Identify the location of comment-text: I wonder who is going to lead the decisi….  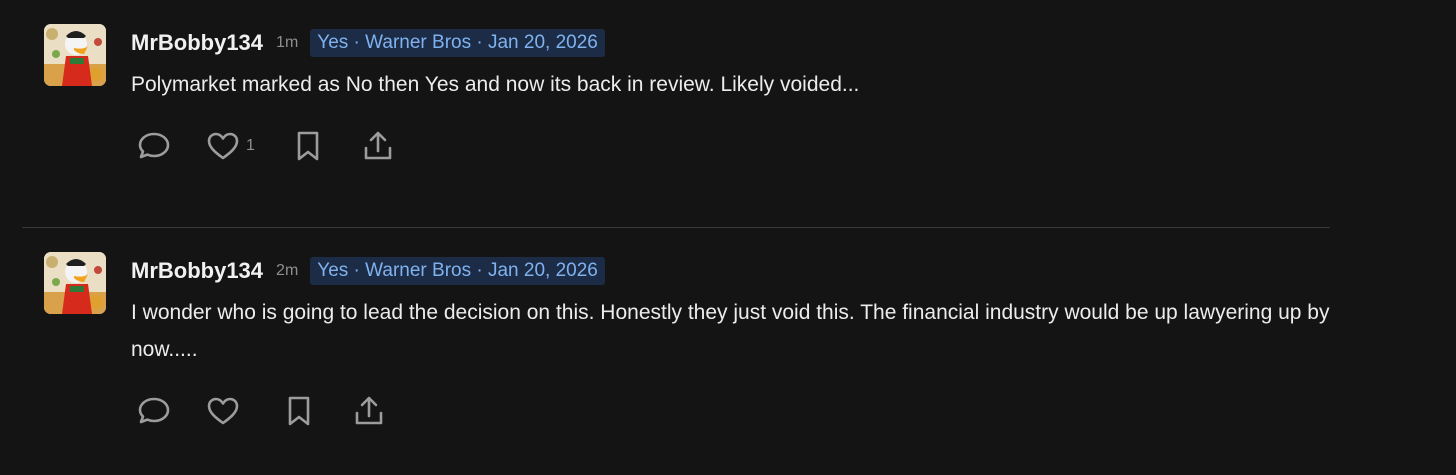
(730, 331).